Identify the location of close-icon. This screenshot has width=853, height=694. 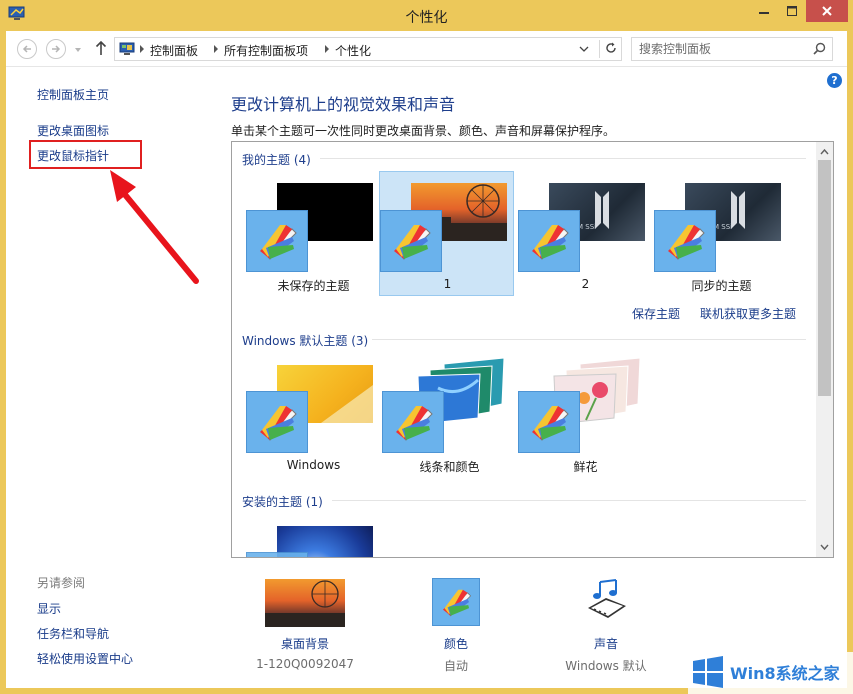
(827, 11).